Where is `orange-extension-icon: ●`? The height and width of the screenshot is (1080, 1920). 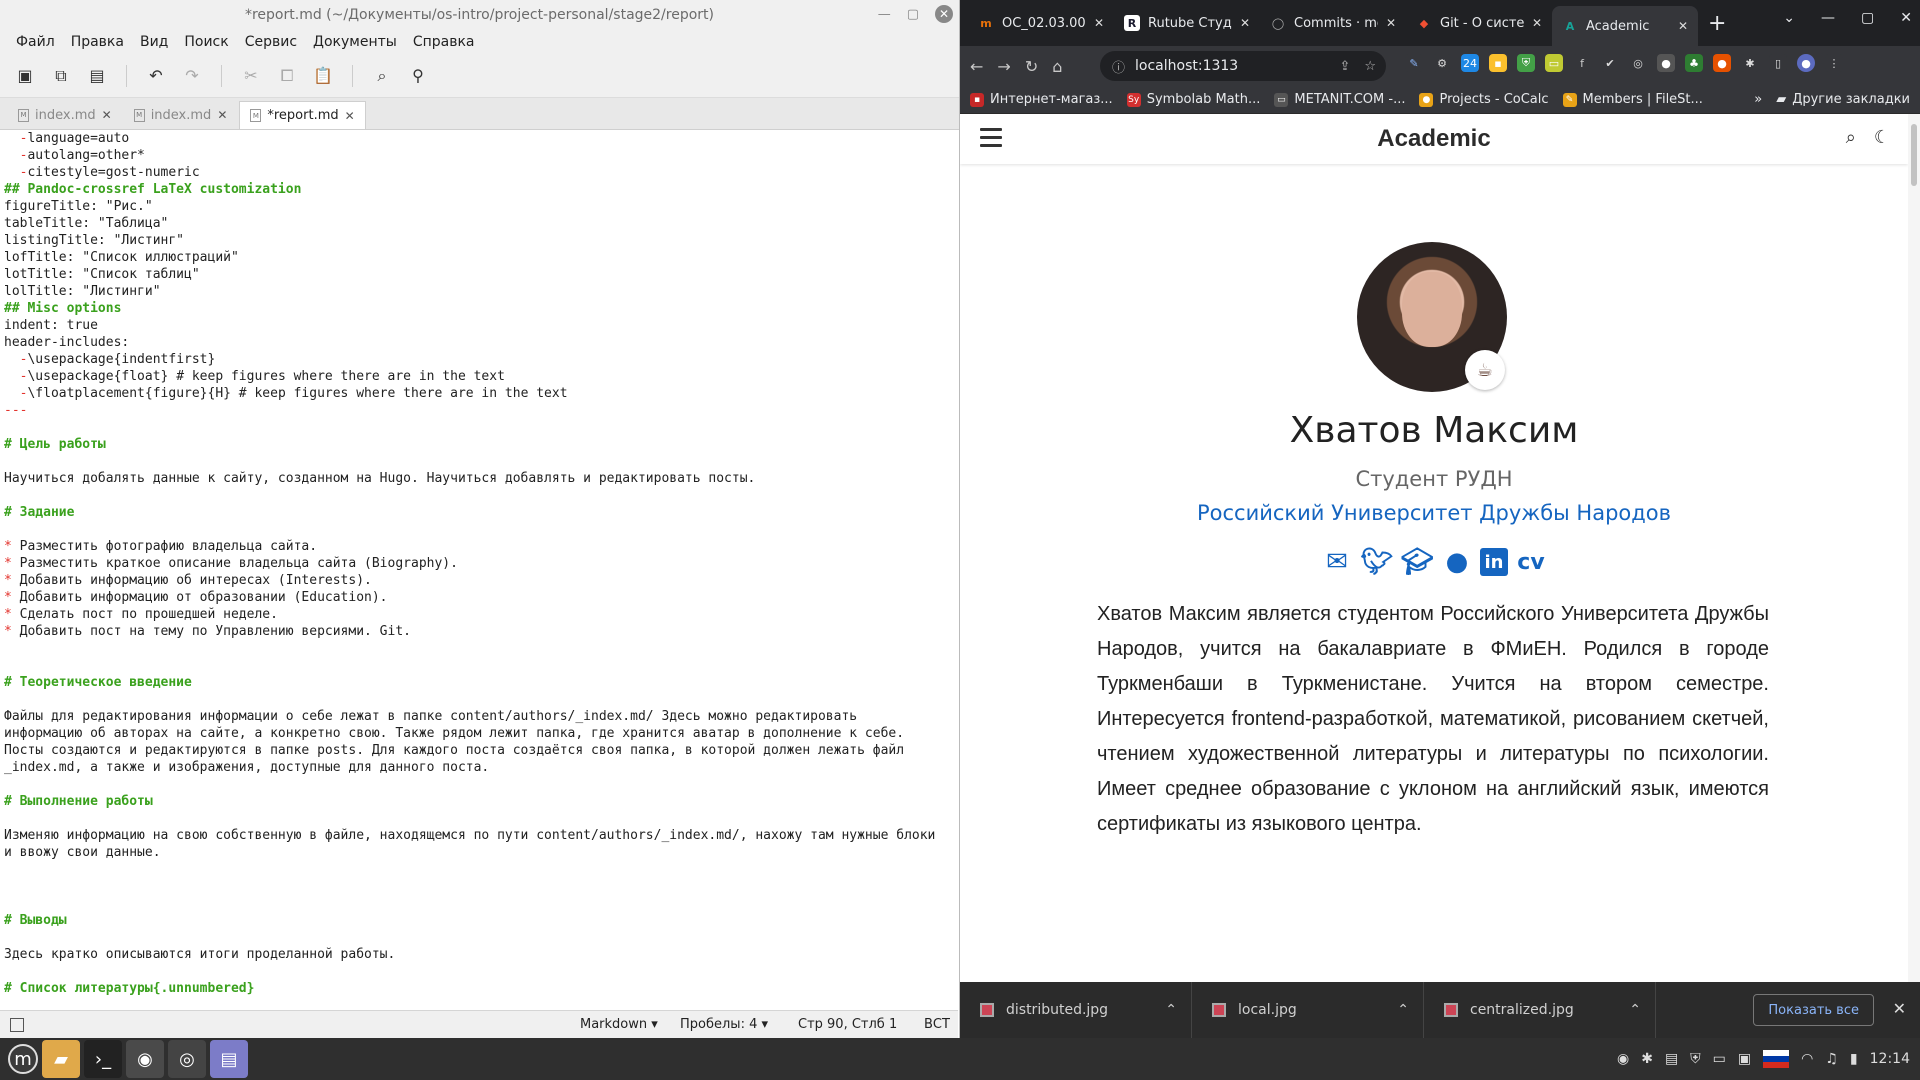
orange-extension-icon: ● is located at coordinates (1722, 63).